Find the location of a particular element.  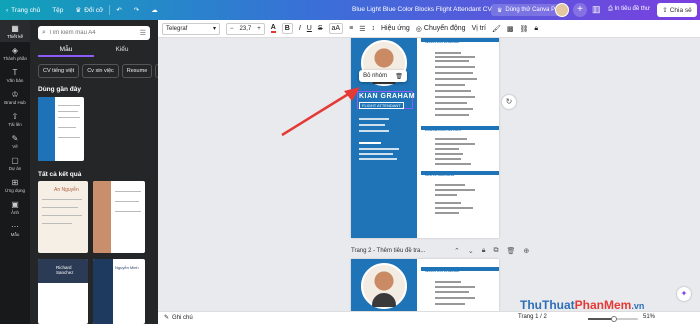

rail-item-more: ⋯ Mẫu is located at coordinates (15, 229).